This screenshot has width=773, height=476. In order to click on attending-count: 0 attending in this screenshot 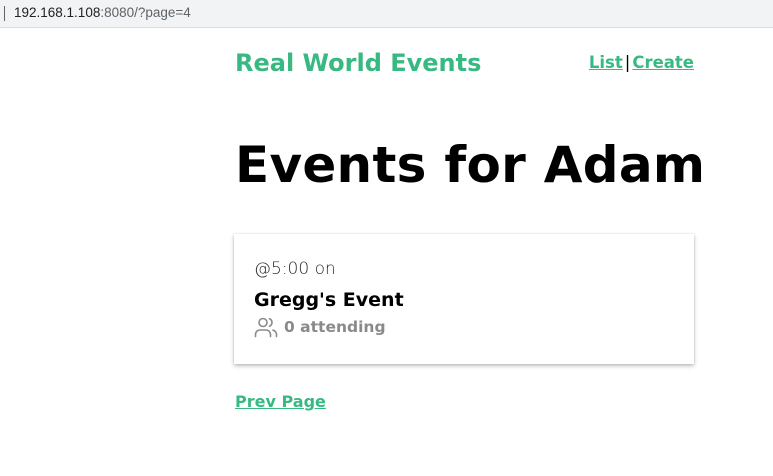, I will do `click(335, 327)`.